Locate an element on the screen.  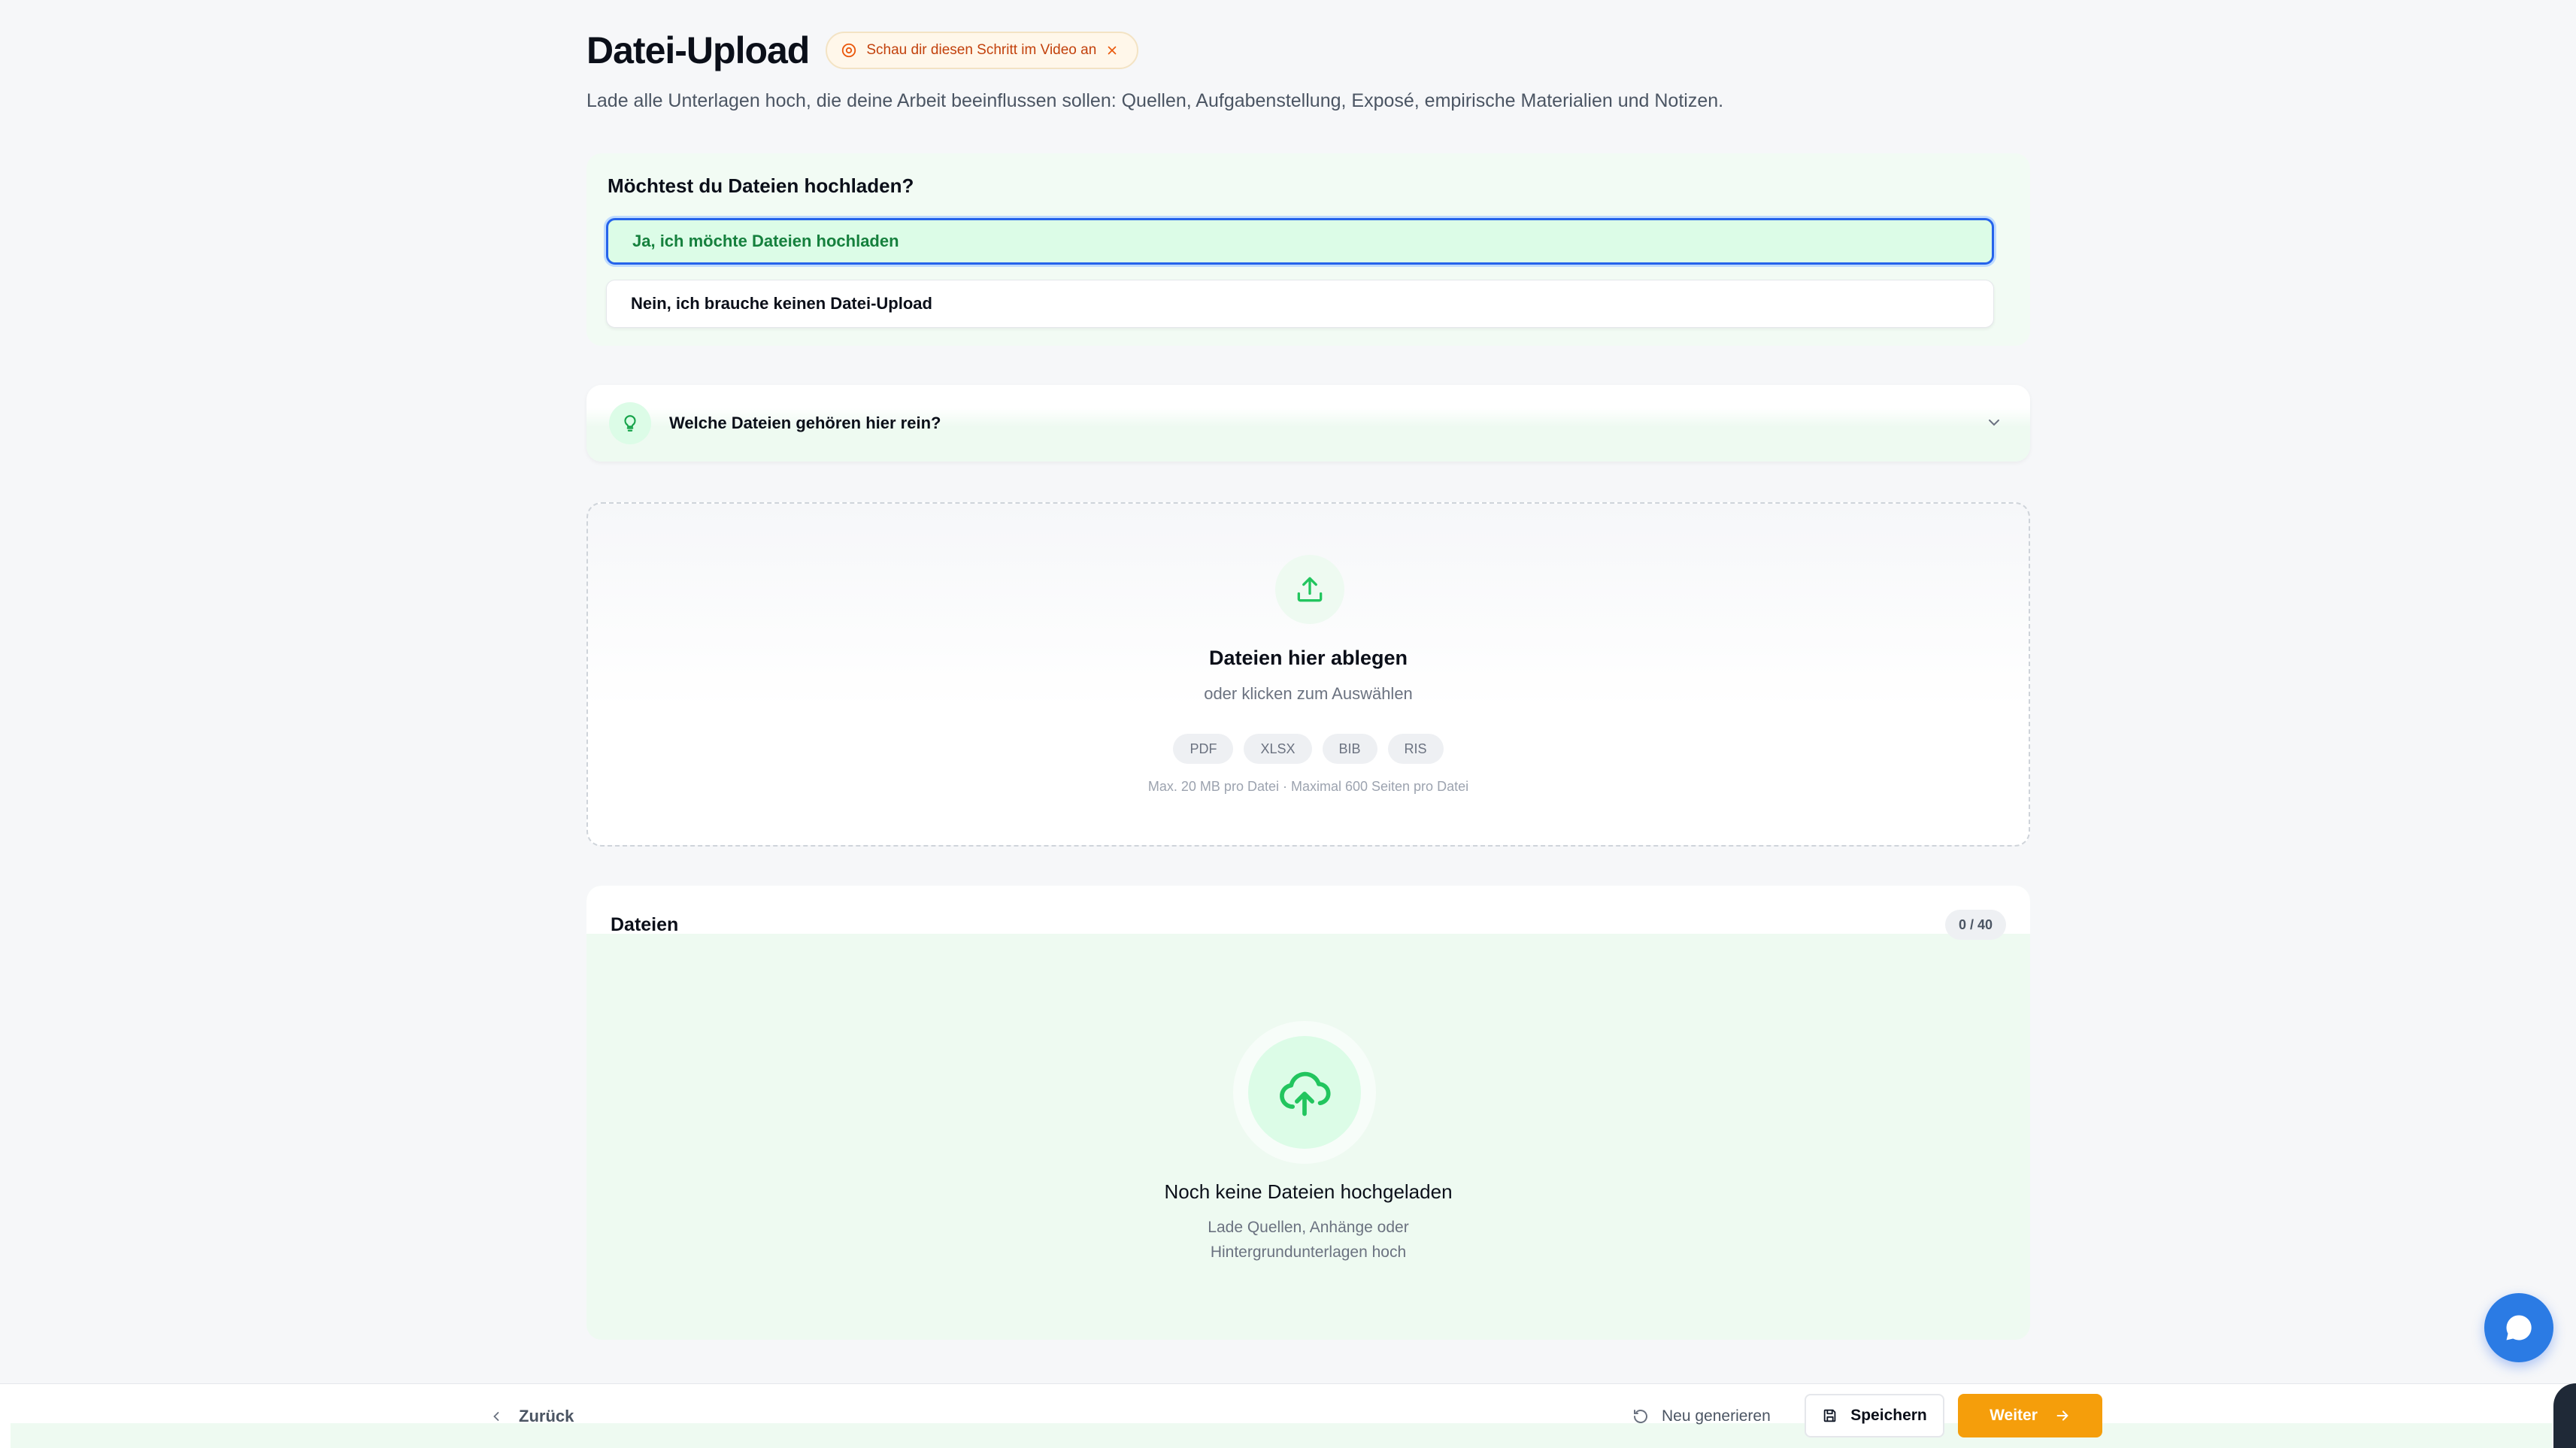
format-chip-xlsx: XLSX is located at coordinates (1278, 749).